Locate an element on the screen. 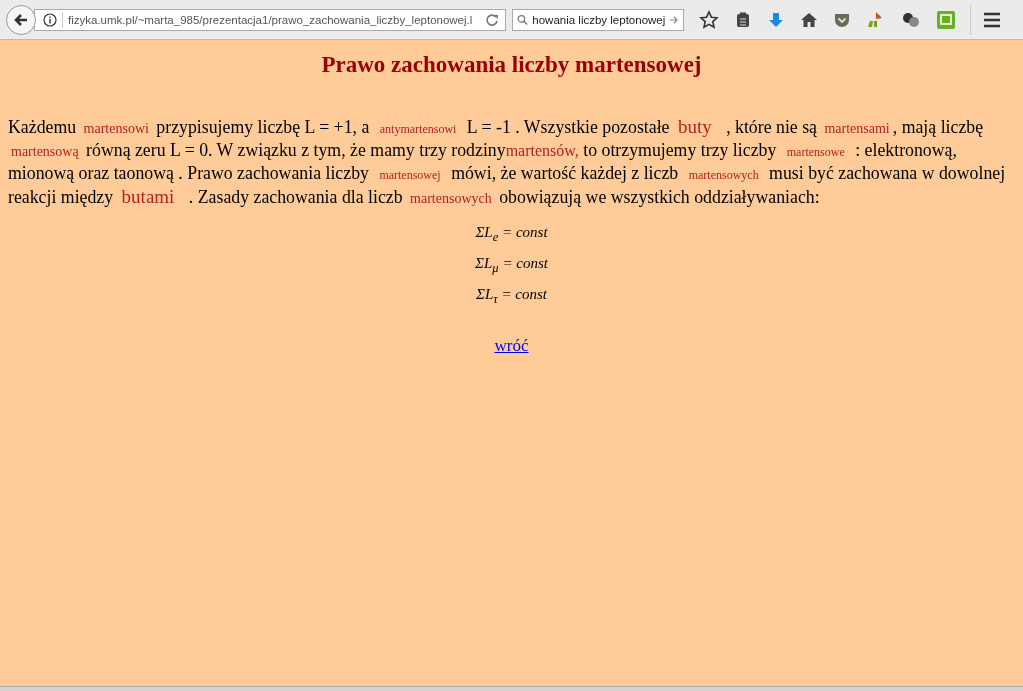  back-button is located at coordinates (21, 19).